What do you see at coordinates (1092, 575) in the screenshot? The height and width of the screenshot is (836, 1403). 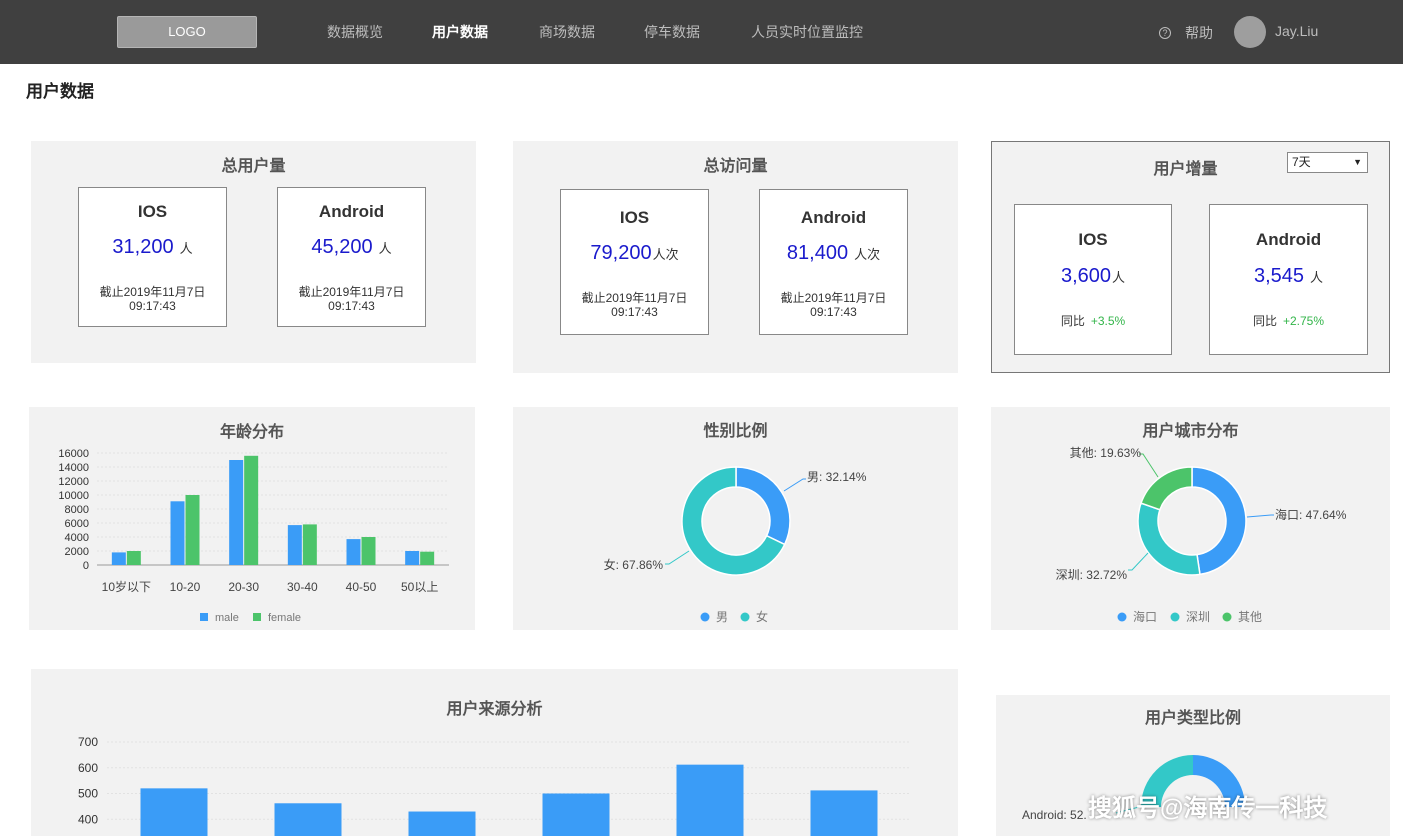 I see `slice-label: 深圳: 32.72%` at bounding box center [1092, 575].